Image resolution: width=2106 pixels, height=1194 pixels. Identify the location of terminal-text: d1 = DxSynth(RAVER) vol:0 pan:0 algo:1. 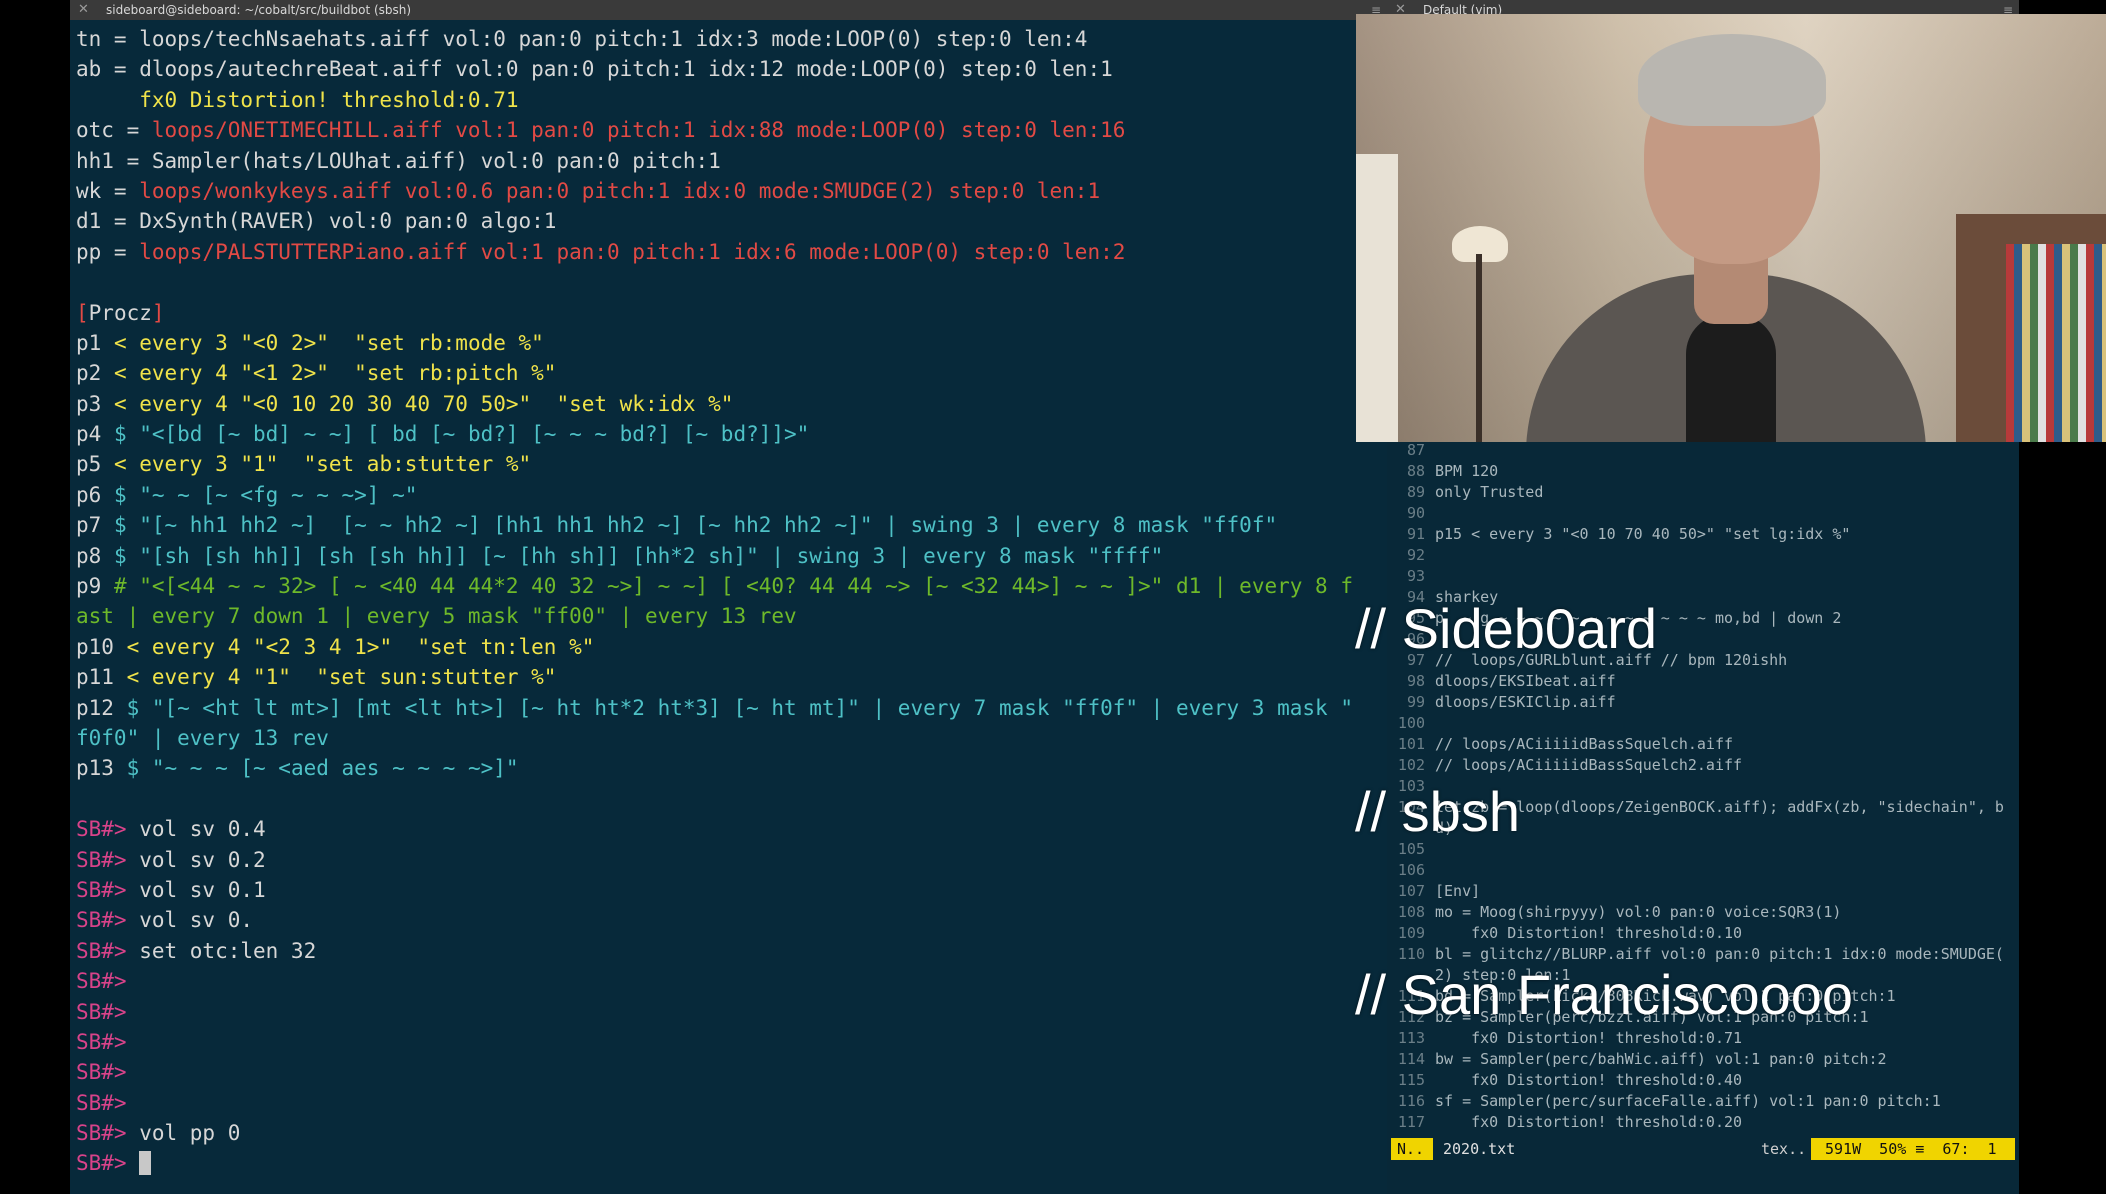
(316, 221).